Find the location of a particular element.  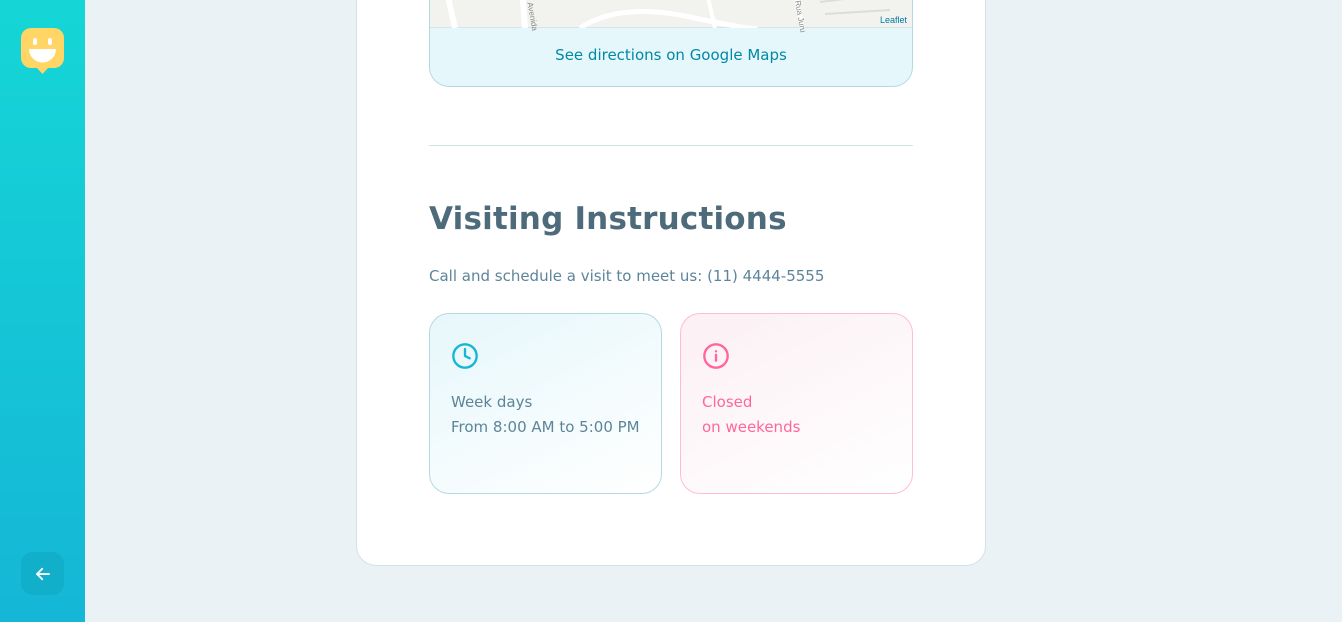

arrow-left-icon is located at coordinates (42, 573).